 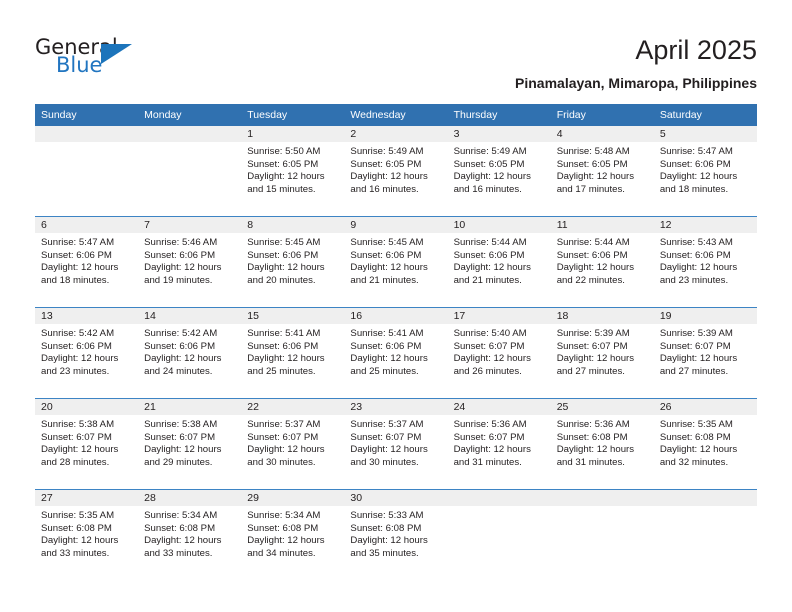 I want to click on daylight-text-line2: and 17 minutes., so click(x=590, y=189).